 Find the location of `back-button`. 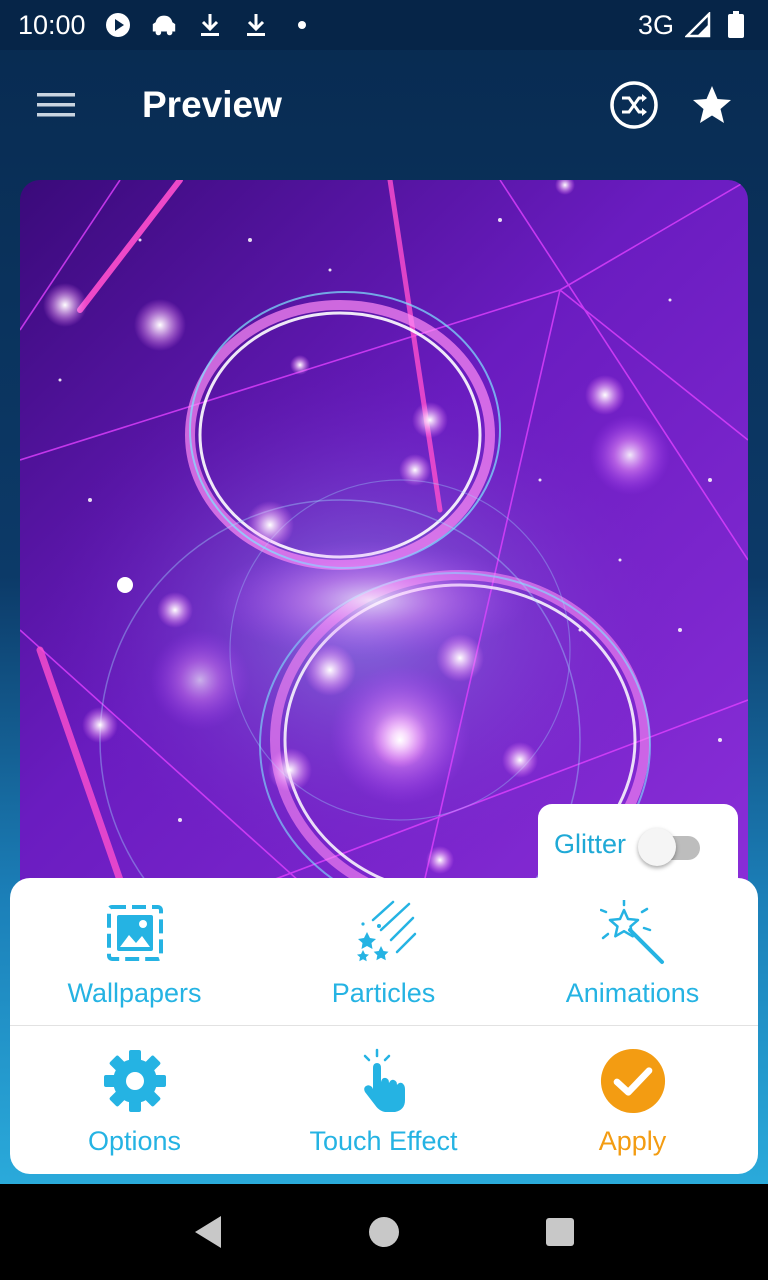

back-button is located at coordinates (208, 1232).